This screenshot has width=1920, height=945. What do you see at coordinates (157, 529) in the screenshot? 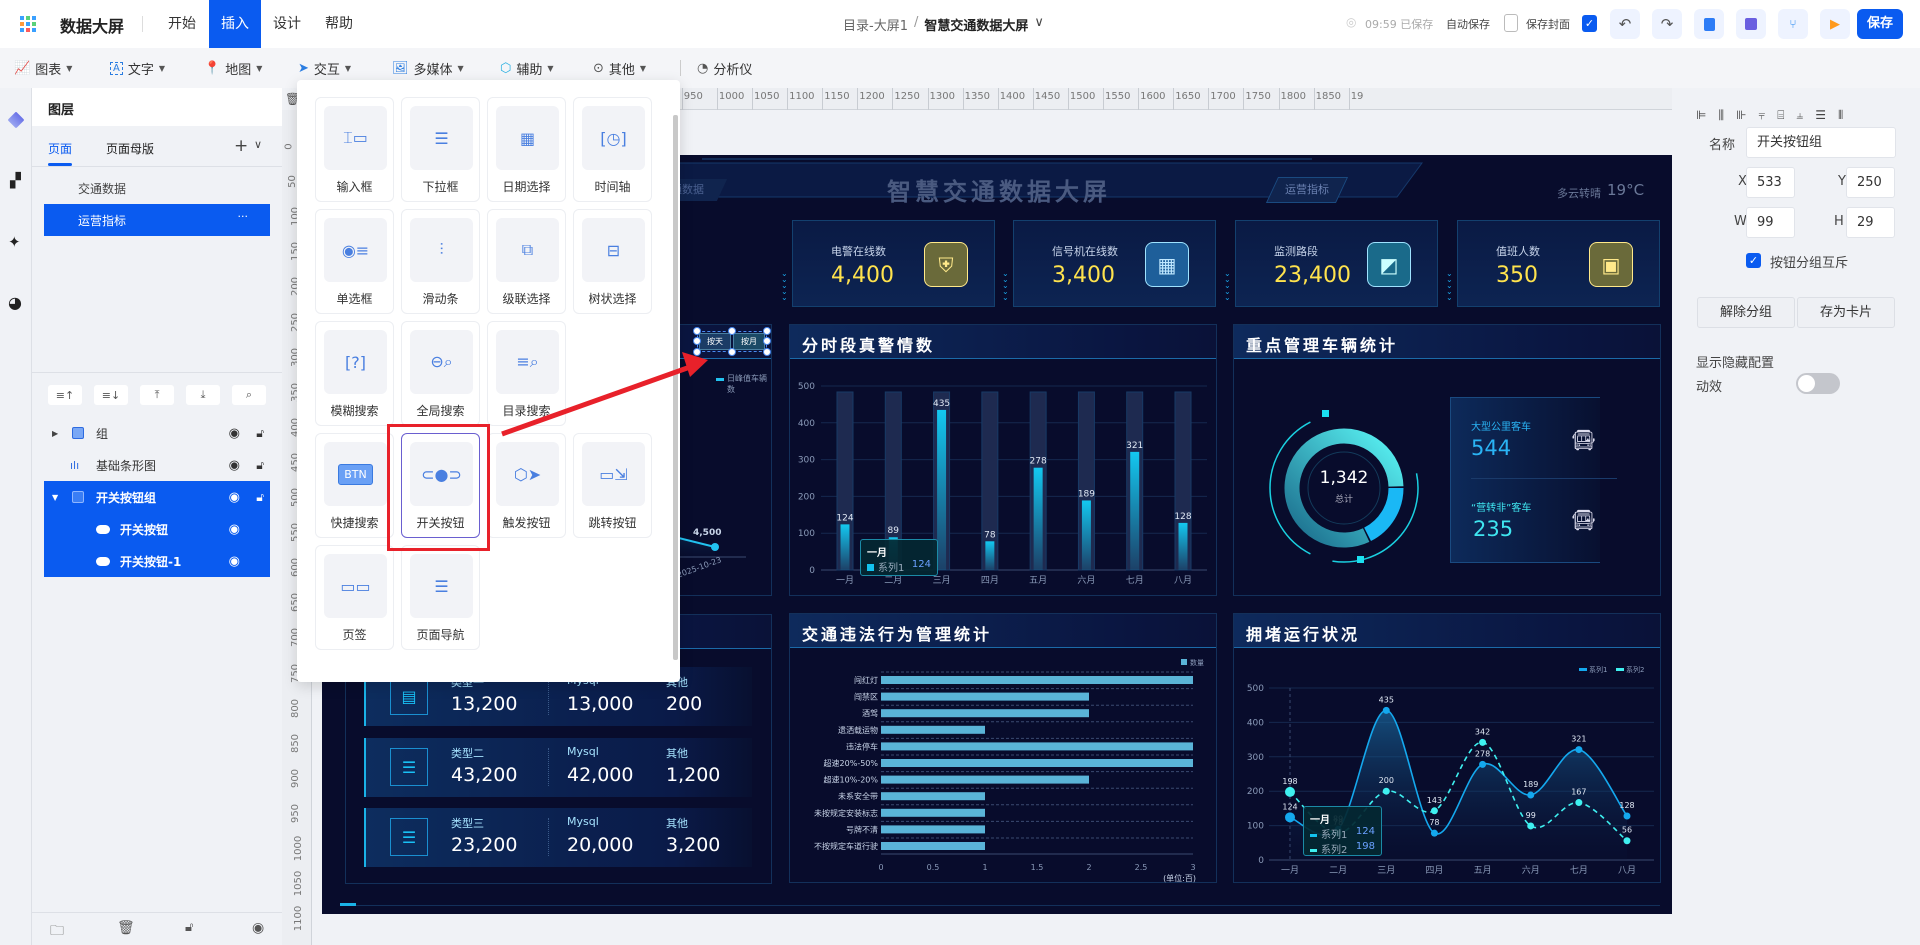
I see `layer-item-selected: 开关按钮 ◉` at bounding box center [157, 529].